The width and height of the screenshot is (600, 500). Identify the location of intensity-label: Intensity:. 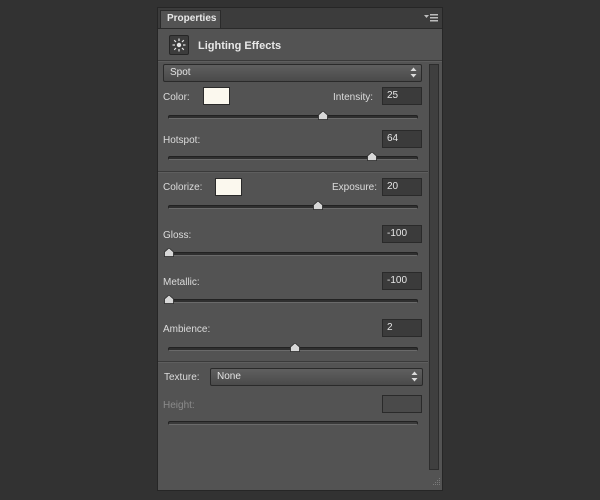
(353, 97).